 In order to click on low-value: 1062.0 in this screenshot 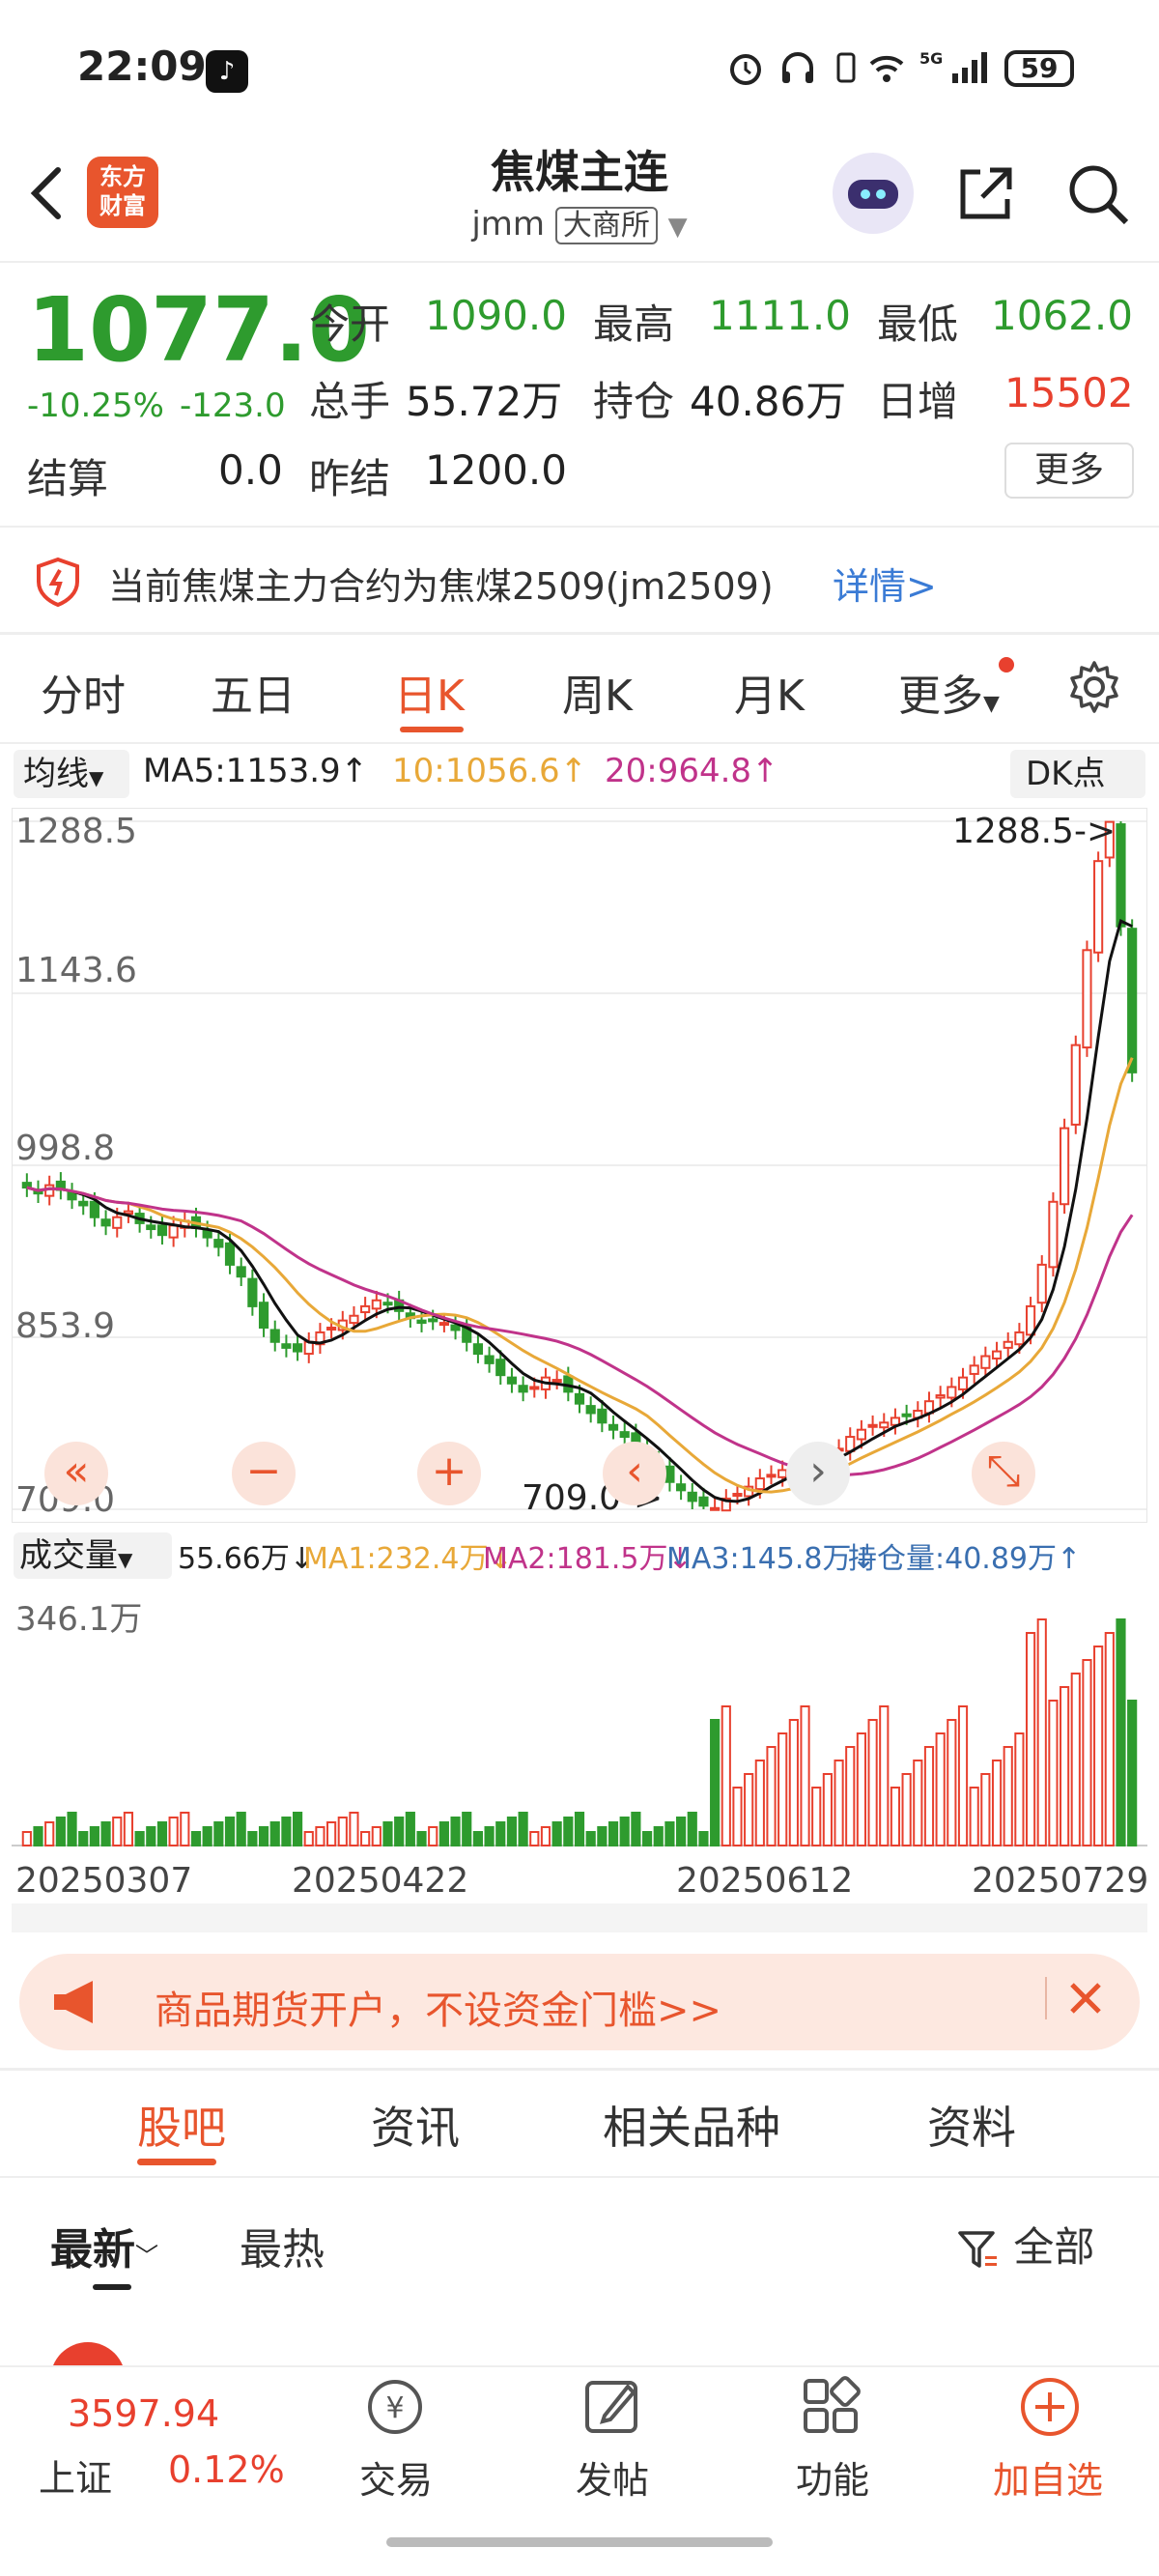, I will do `click(1062, 316)`.